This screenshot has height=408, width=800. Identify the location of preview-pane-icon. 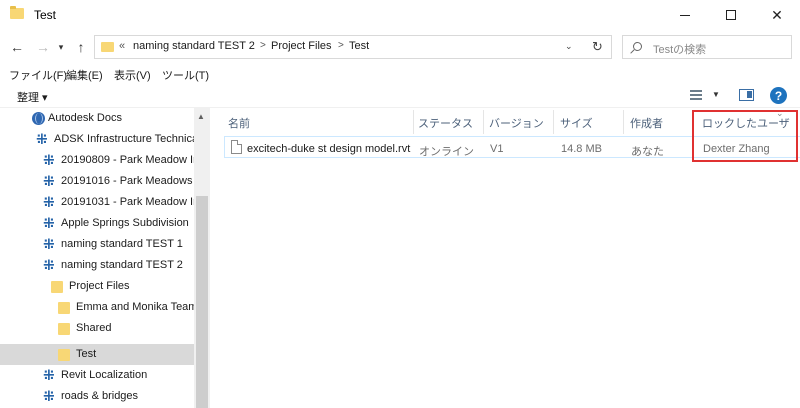
(746, 95).